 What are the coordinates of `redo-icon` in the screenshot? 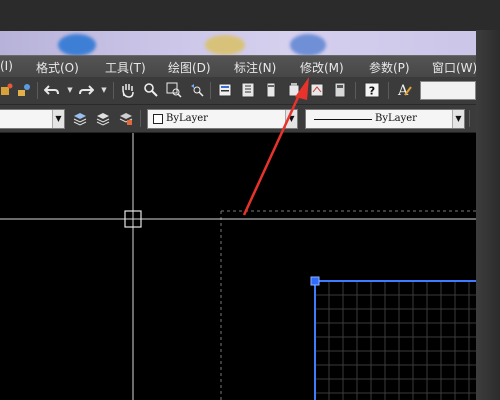 It's located at (86, 90).